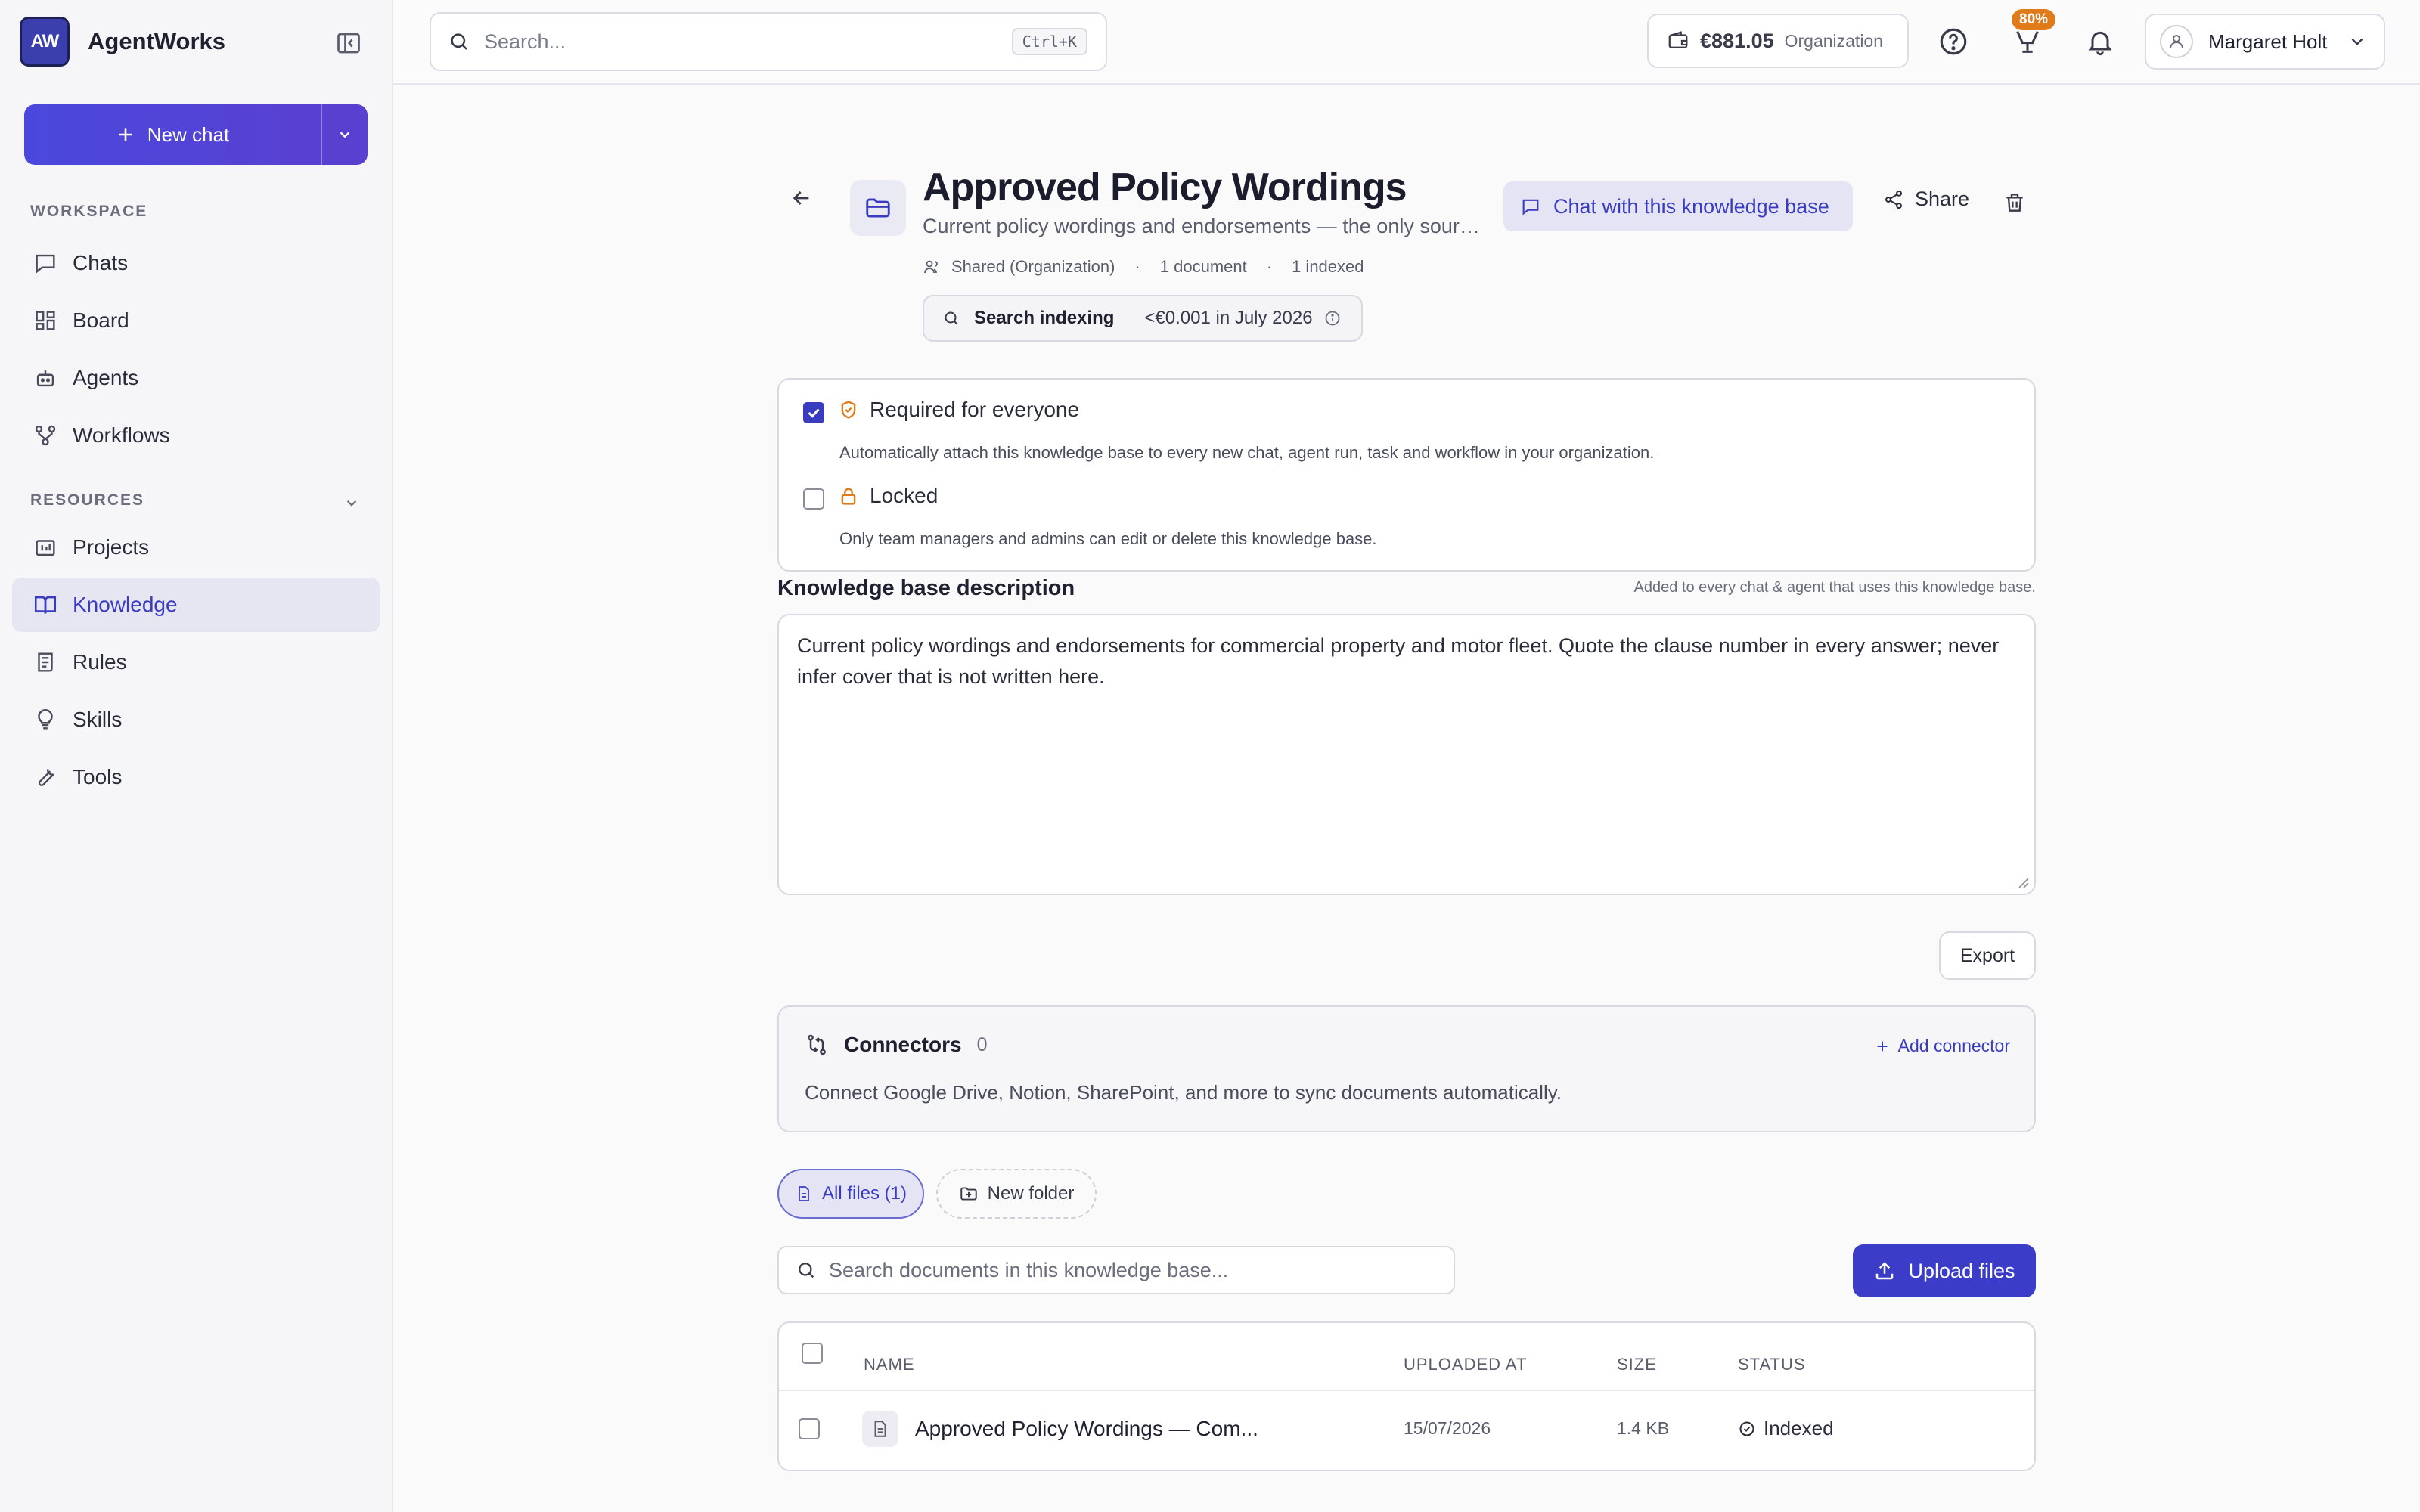  I want to click on sidebar-item-skills: Skills, so click(196, 719).